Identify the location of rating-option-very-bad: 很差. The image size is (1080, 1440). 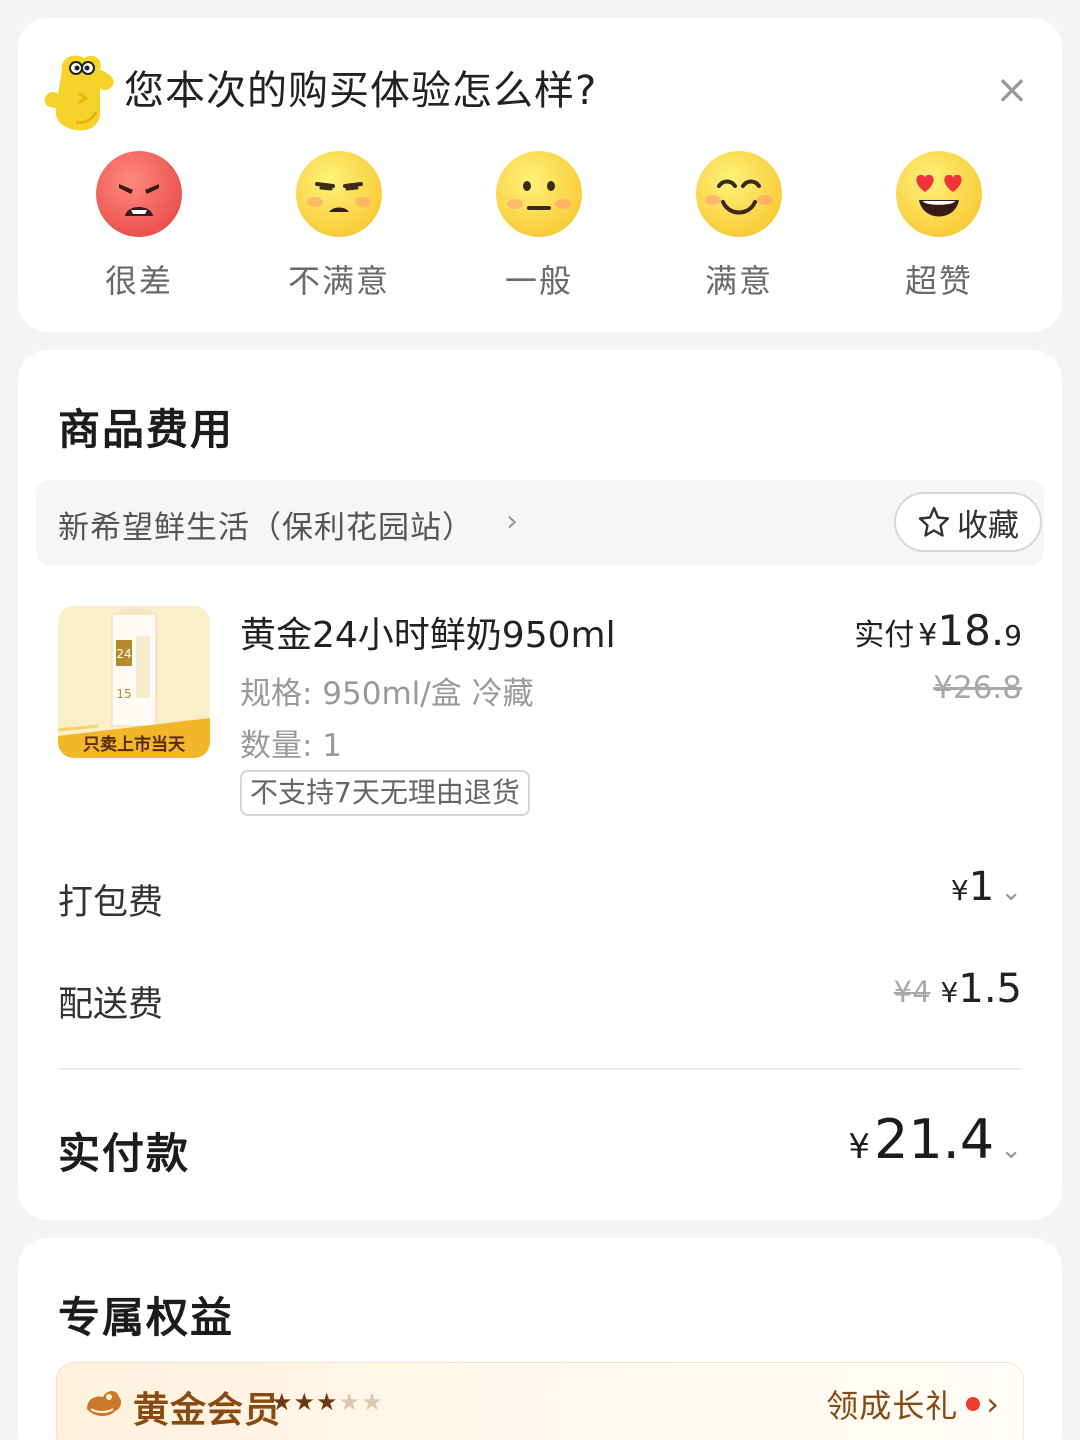
(139, 235).